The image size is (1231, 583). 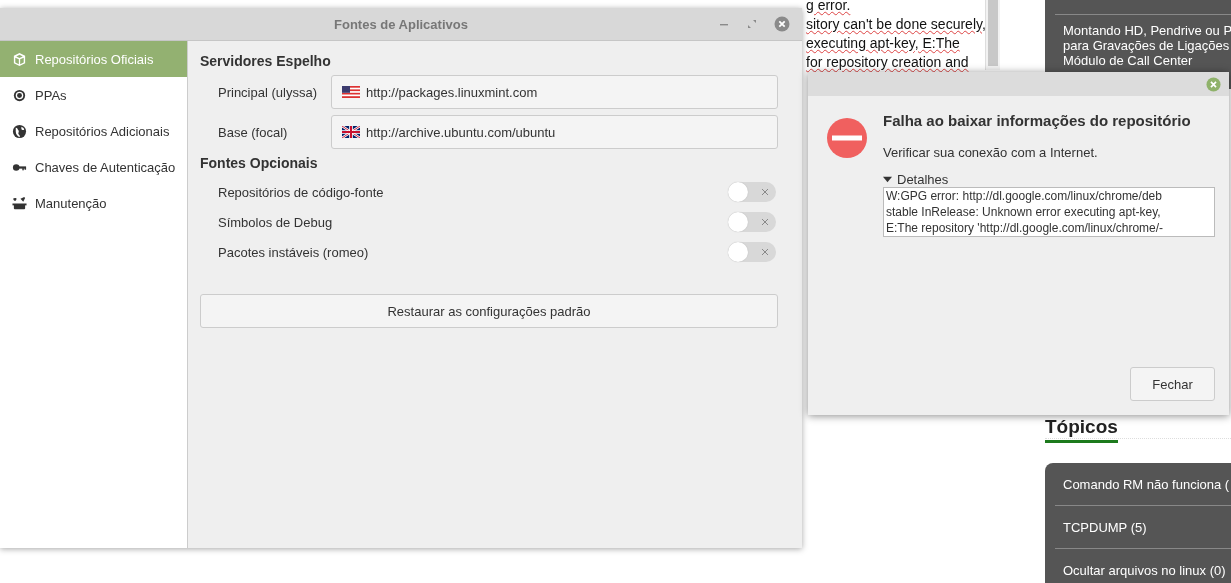 I want to click on sidebar-item: Manutenção, so click(x=93, y=203).